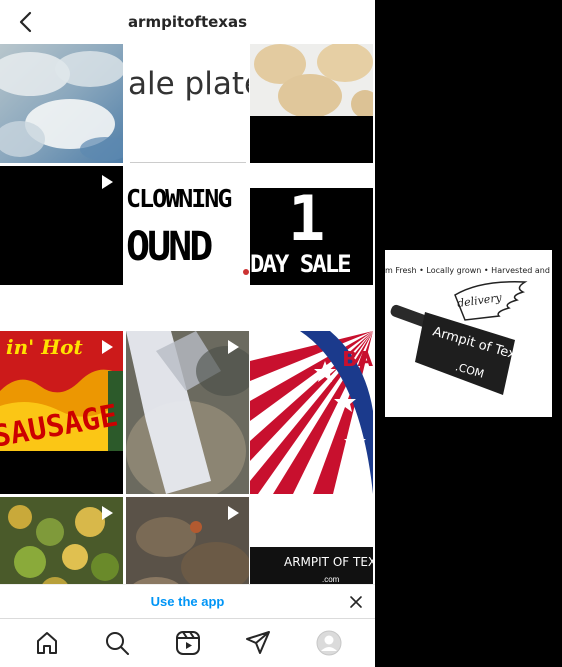  I want to click on post-plate-text: ale plate, so click(187, 103).